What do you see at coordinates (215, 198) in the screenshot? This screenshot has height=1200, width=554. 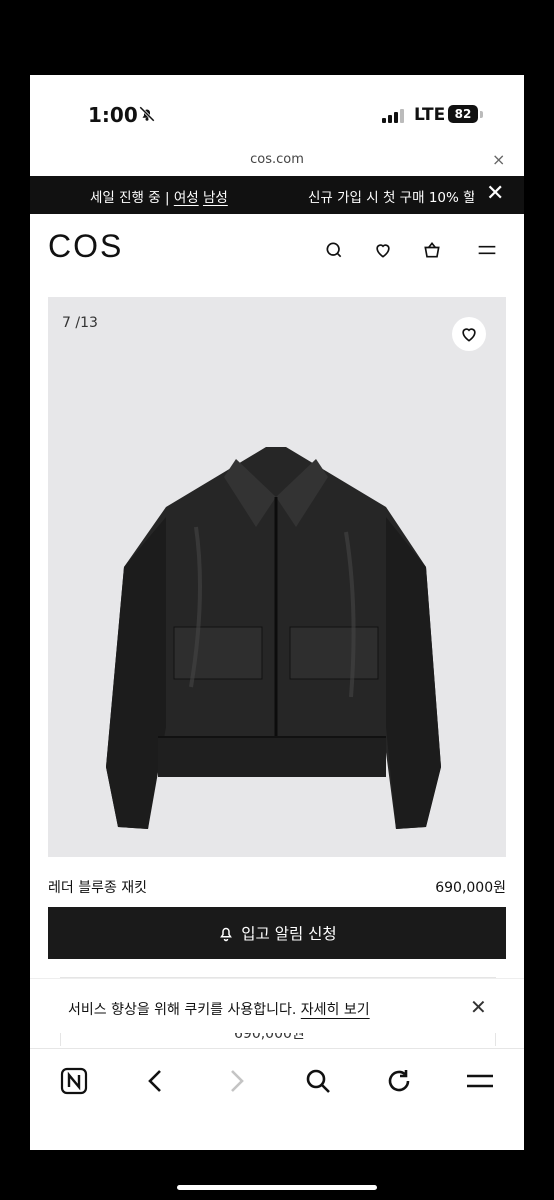 I see `men-link: 남성` at bounding box center [215, 198].